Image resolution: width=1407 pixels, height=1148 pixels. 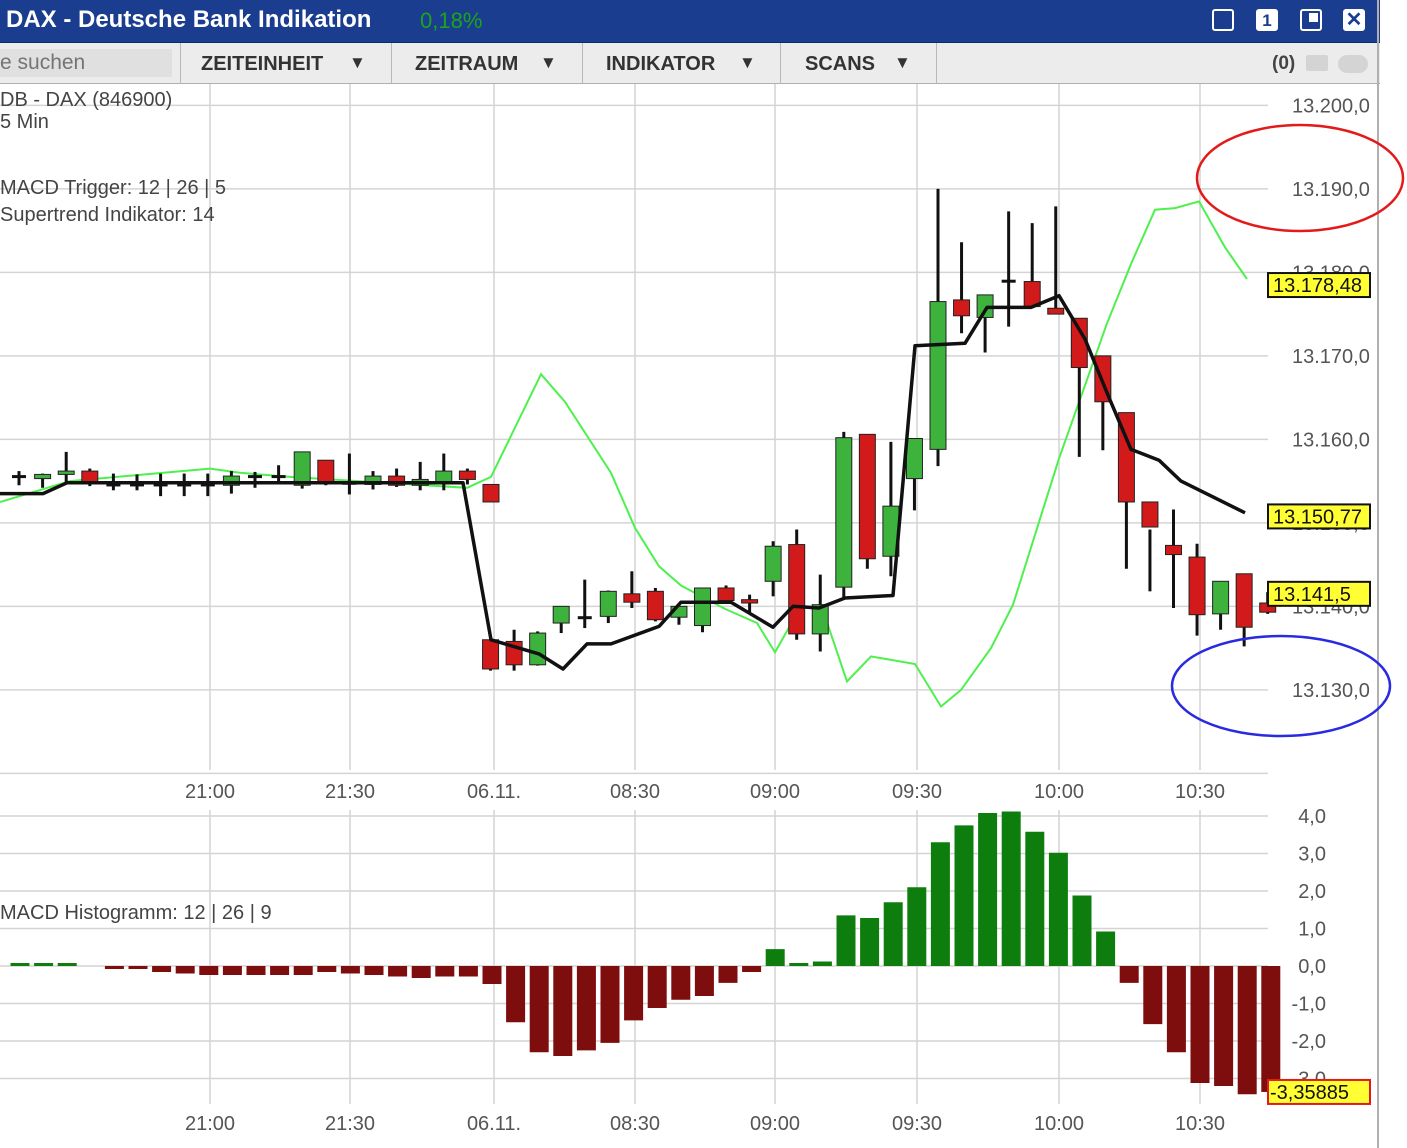 What do you see at coordinates (1312, 855) in the screenshot?
I see `histogram-tick-label: 3,0` at bounding box center [1312, 855].